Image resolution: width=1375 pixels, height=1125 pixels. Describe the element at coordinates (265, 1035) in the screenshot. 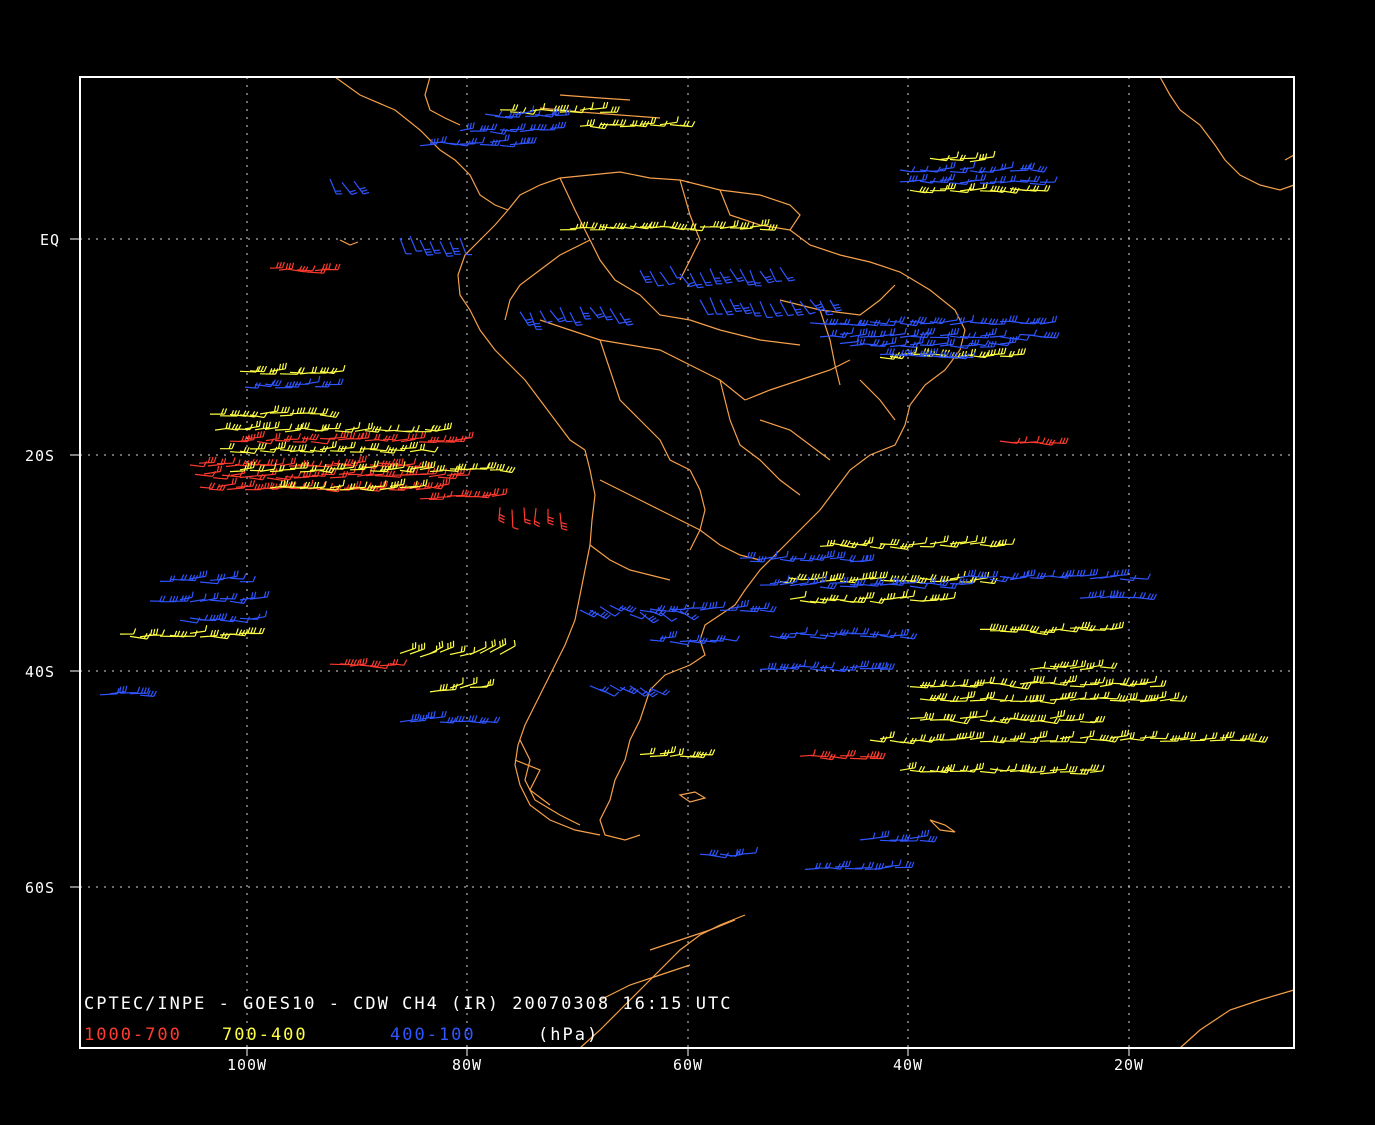

I see `legend-700-400: 700-400` at that location.